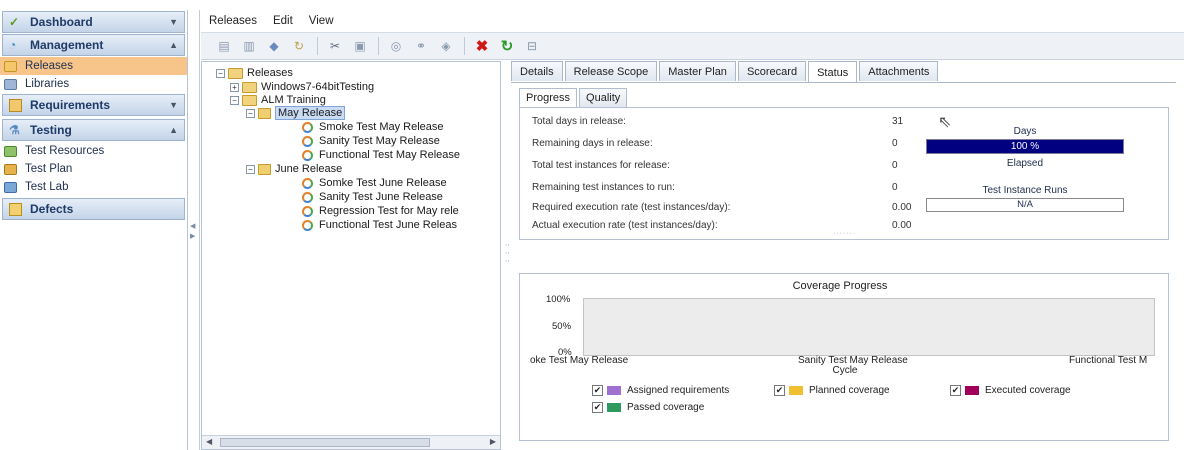  I want to click on flag-icon: ◈, so click(446, 46).